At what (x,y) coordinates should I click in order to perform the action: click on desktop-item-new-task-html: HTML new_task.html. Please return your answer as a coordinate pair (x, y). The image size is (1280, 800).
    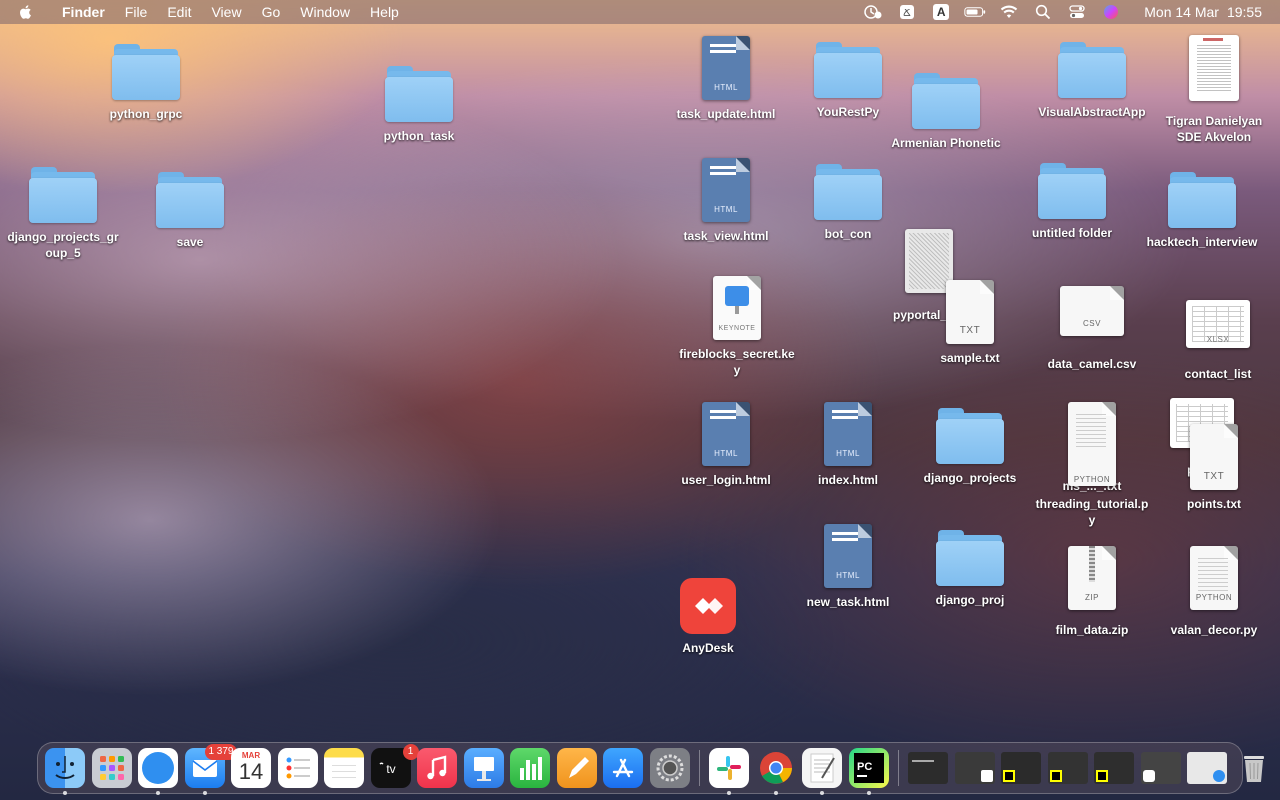
    Looking at the image, I should click on (848, 567).